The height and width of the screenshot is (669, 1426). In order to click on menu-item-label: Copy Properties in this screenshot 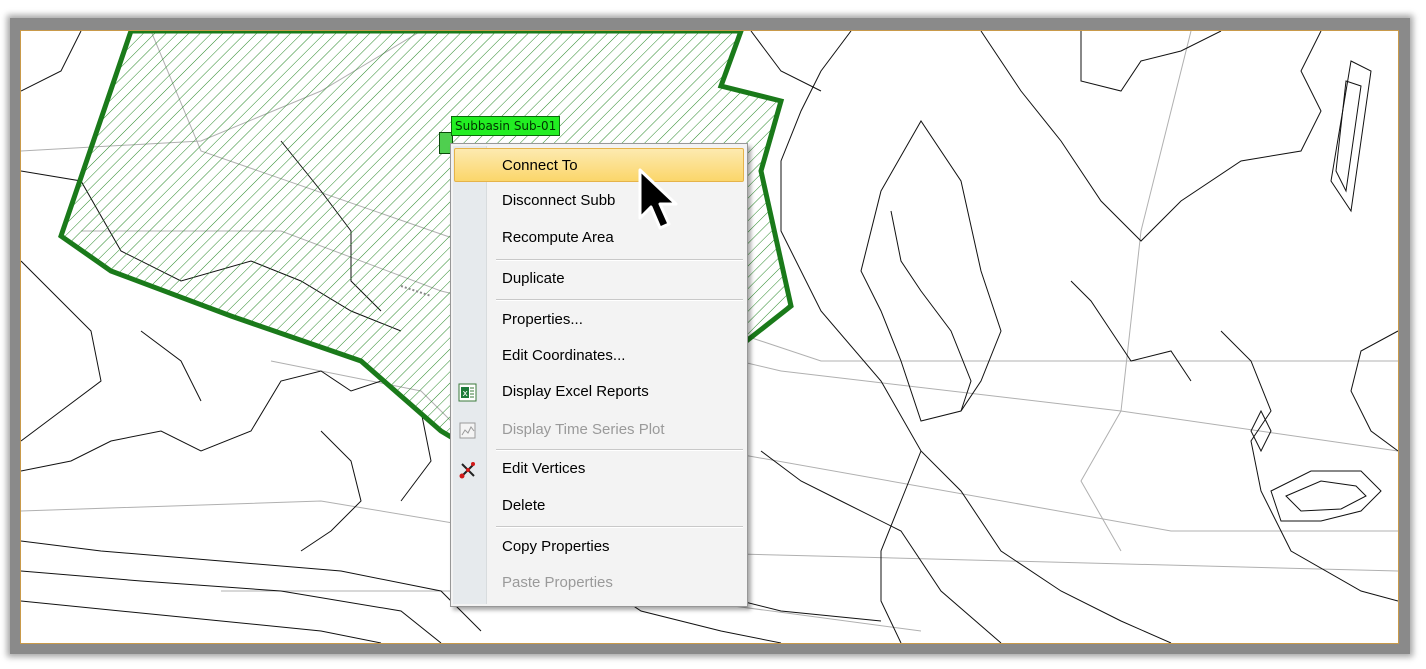, I will do `click(556, 546)`.